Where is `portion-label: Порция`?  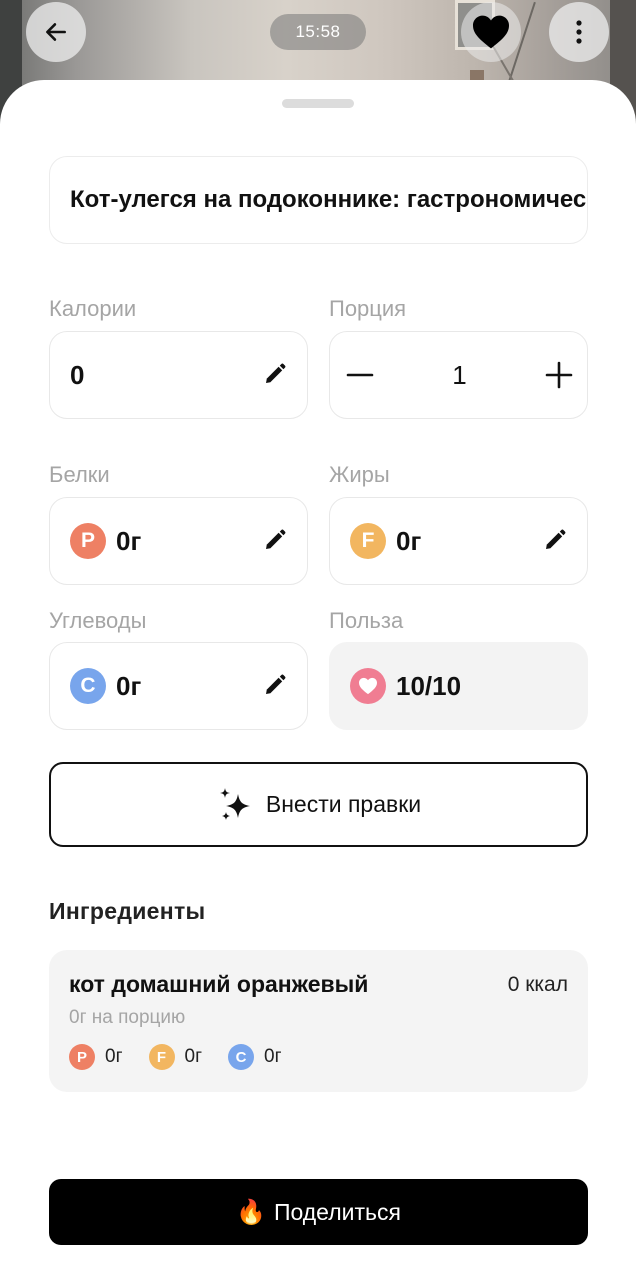
portion-label: Порция is located at coordinates (368, 308).